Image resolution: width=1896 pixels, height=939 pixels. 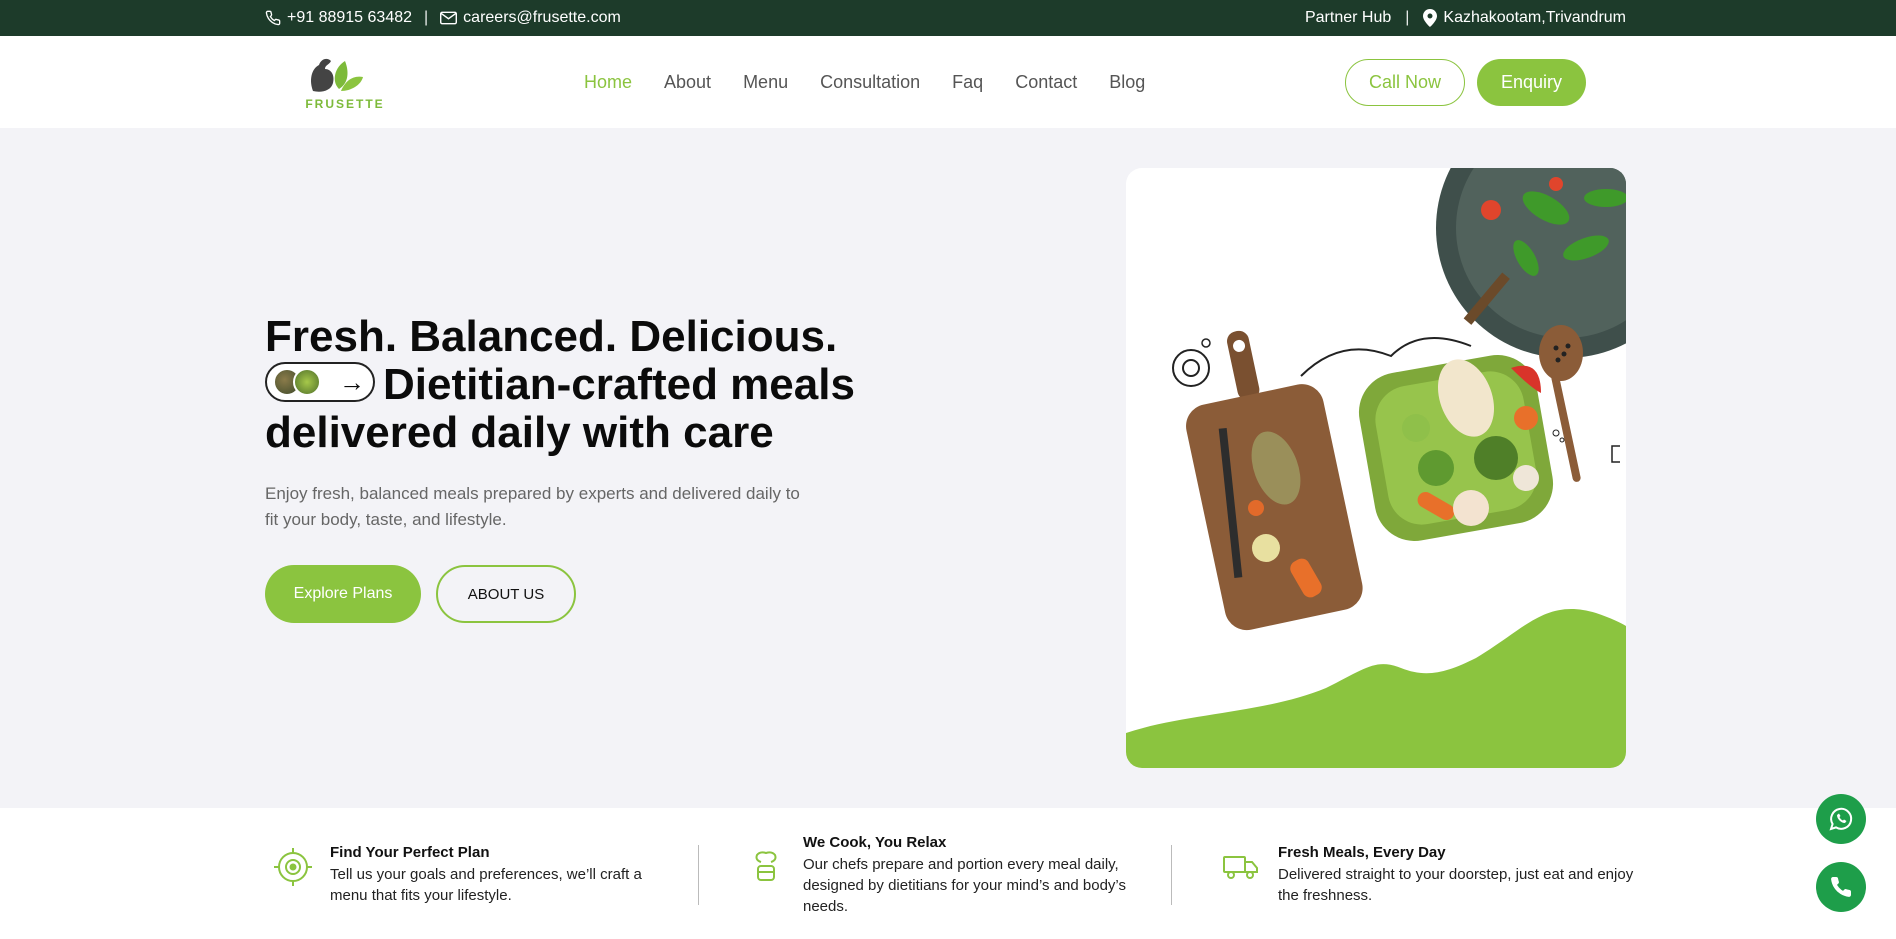 What do you see at coordinates (766, 867) in the screenshot?
I see `chef-icon` at bounding box center [766, 867].